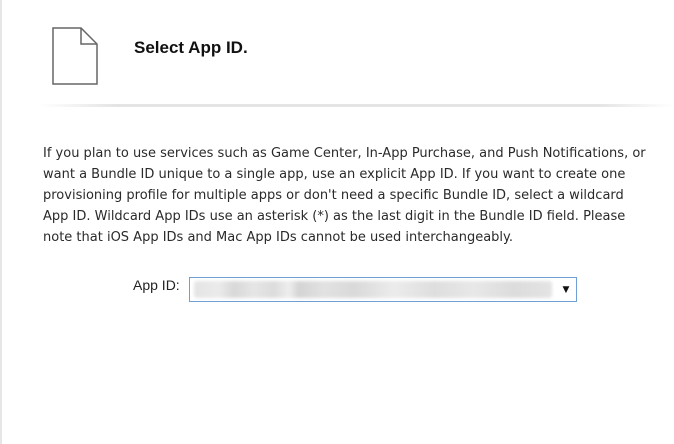 The width and height of the screenshot is (674, 444). I want to click on header-divider, so click(357, 105).